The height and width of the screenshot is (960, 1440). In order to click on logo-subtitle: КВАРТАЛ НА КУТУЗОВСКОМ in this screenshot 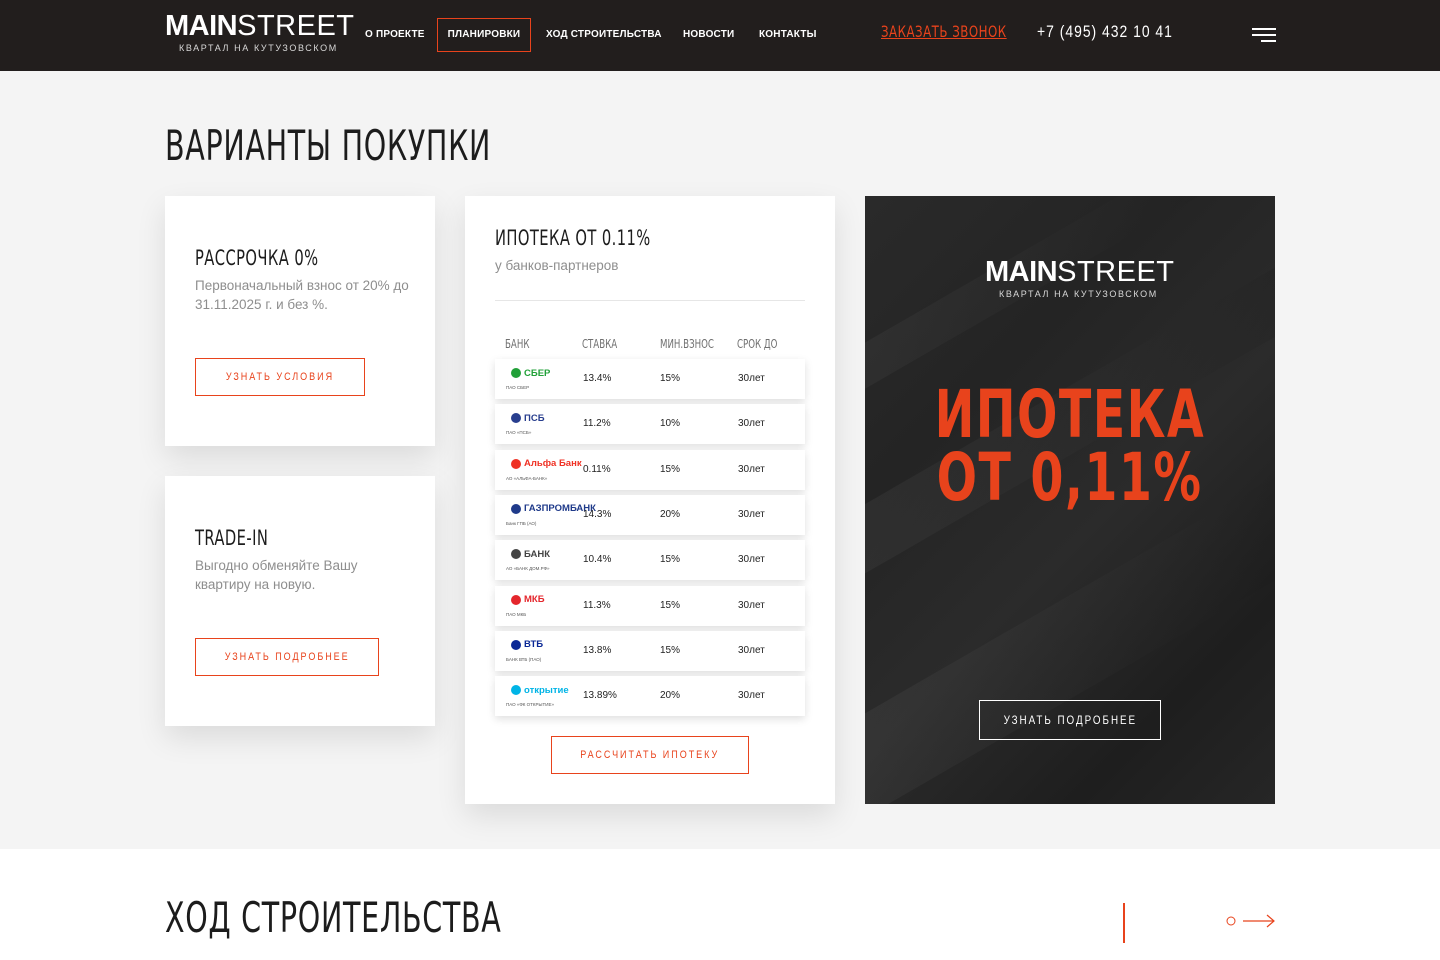, I will do `click(258, 48)`.